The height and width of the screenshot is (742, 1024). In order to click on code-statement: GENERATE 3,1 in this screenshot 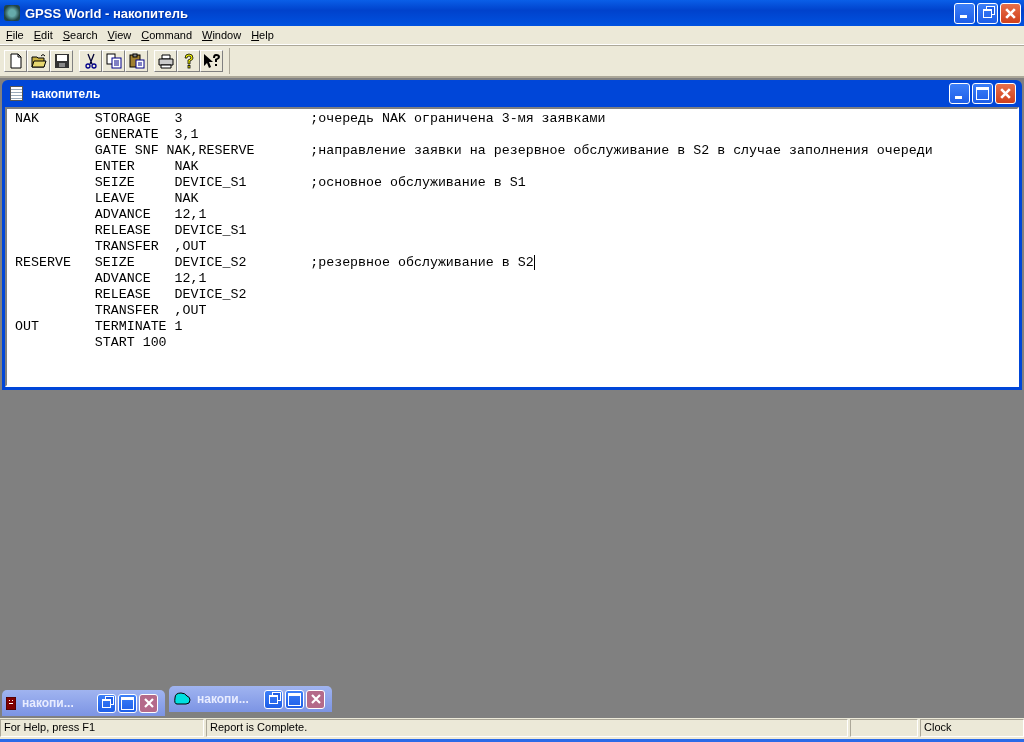, I will do `click(147, 135)`.